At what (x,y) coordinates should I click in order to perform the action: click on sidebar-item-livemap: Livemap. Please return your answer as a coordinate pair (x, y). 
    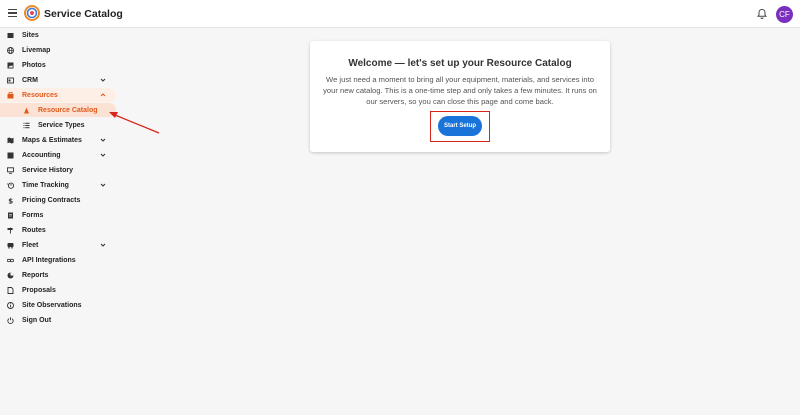
    Looking at the image, I should click on (58, 50).